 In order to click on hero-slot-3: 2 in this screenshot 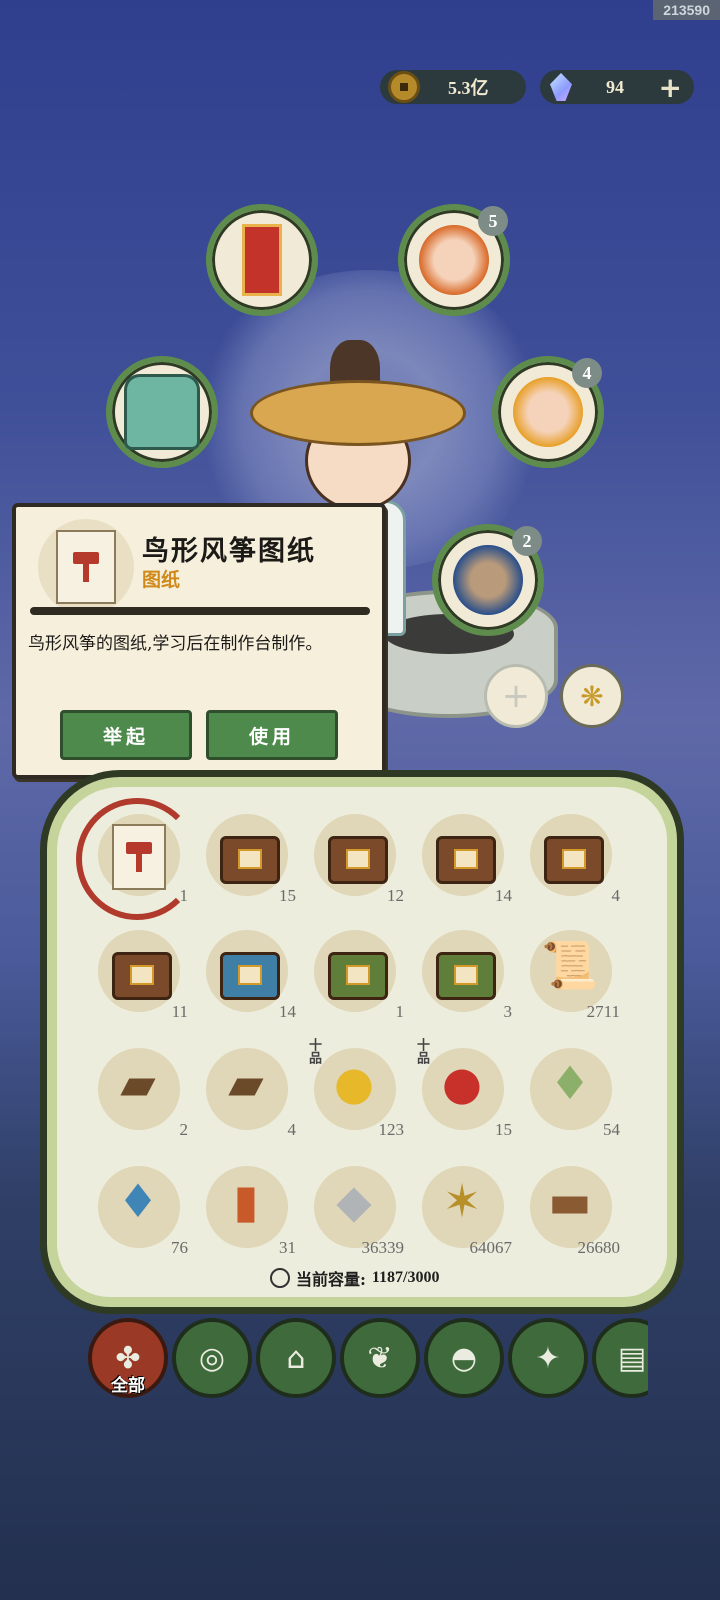, I will do `click(488, 580)`.